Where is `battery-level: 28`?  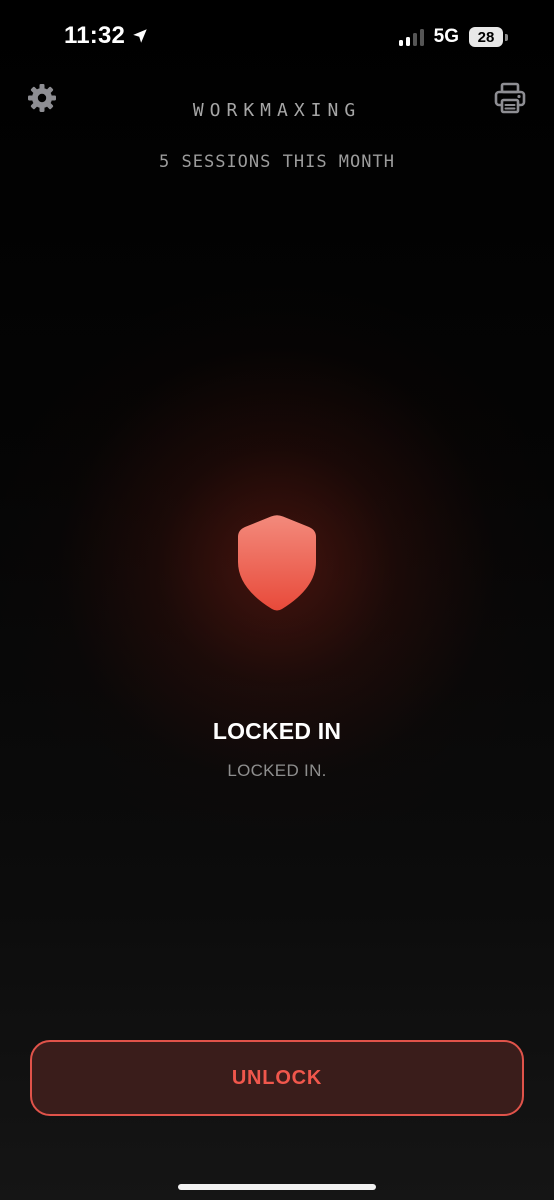
battery-level: 28 is located at coordinates (486, 37).